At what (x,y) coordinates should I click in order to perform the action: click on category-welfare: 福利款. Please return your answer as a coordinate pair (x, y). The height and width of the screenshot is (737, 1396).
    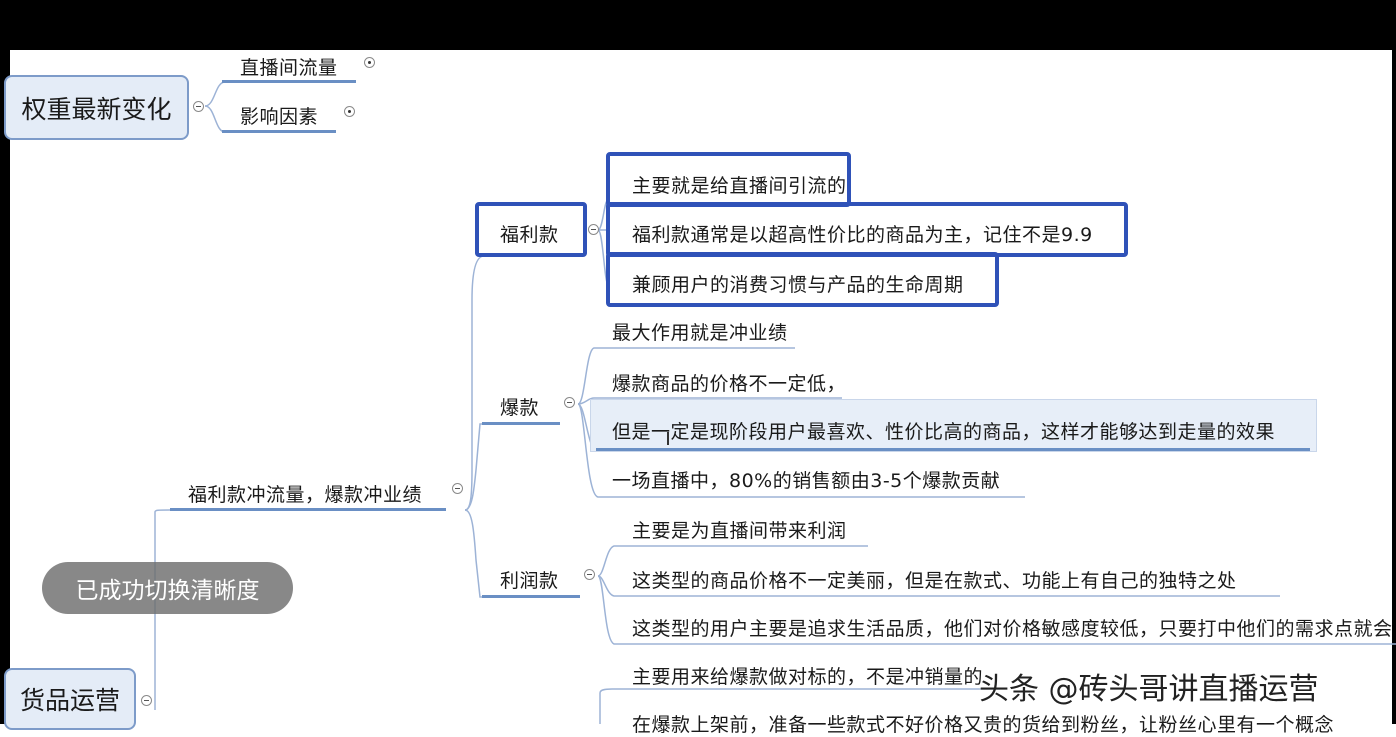
    Looking at the image, I should click on (529, 233).